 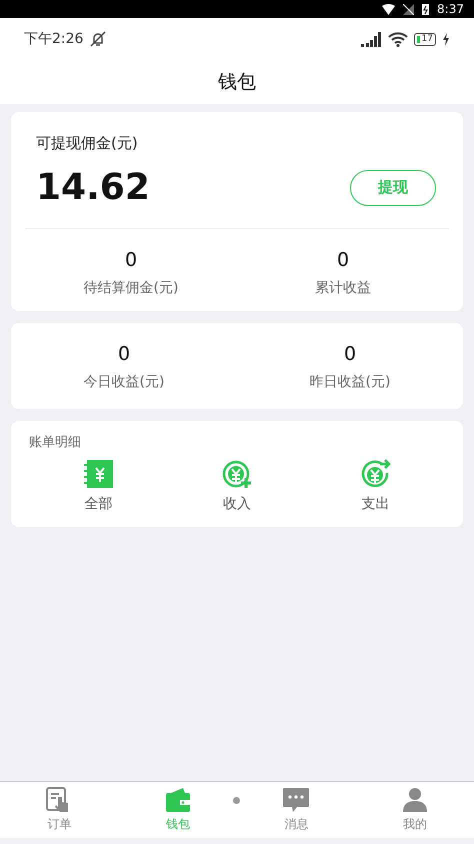 I want to click on coin-plus-icon, so click(x=237, y=474).